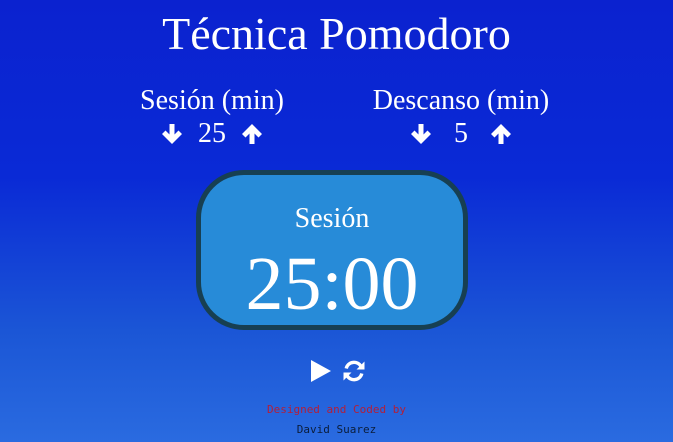 This screenshot has width=673, height=442. I want to click on session-length-value: 25, so click(212, 133).